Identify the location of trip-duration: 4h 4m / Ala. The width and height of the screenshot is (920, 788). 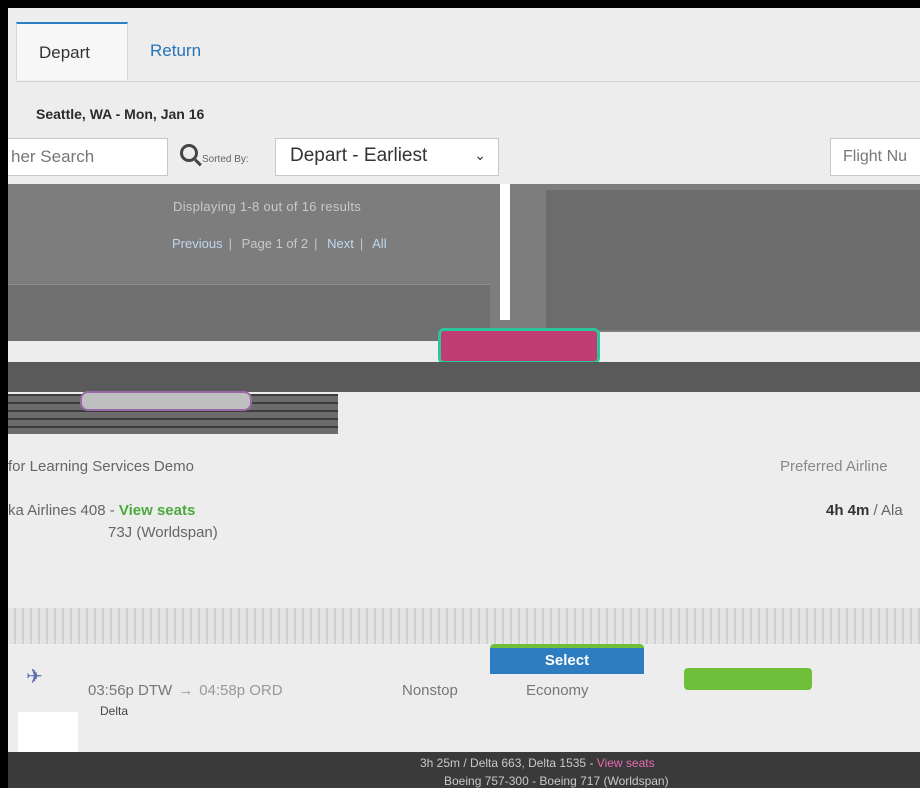
(864, 510).